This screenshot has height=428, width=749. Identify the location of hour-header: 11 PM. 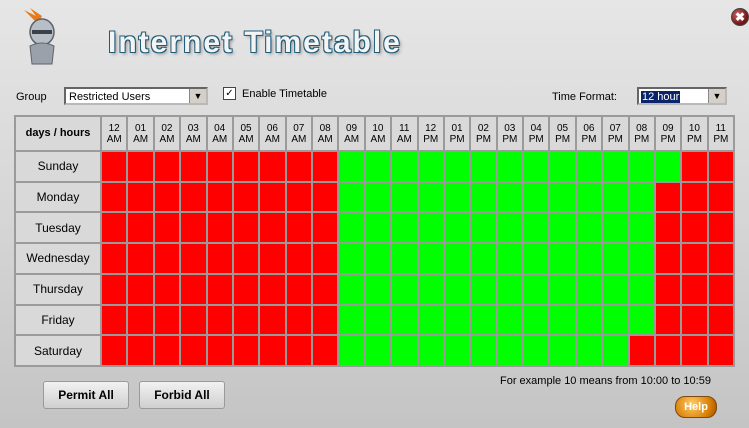
(720, 133).